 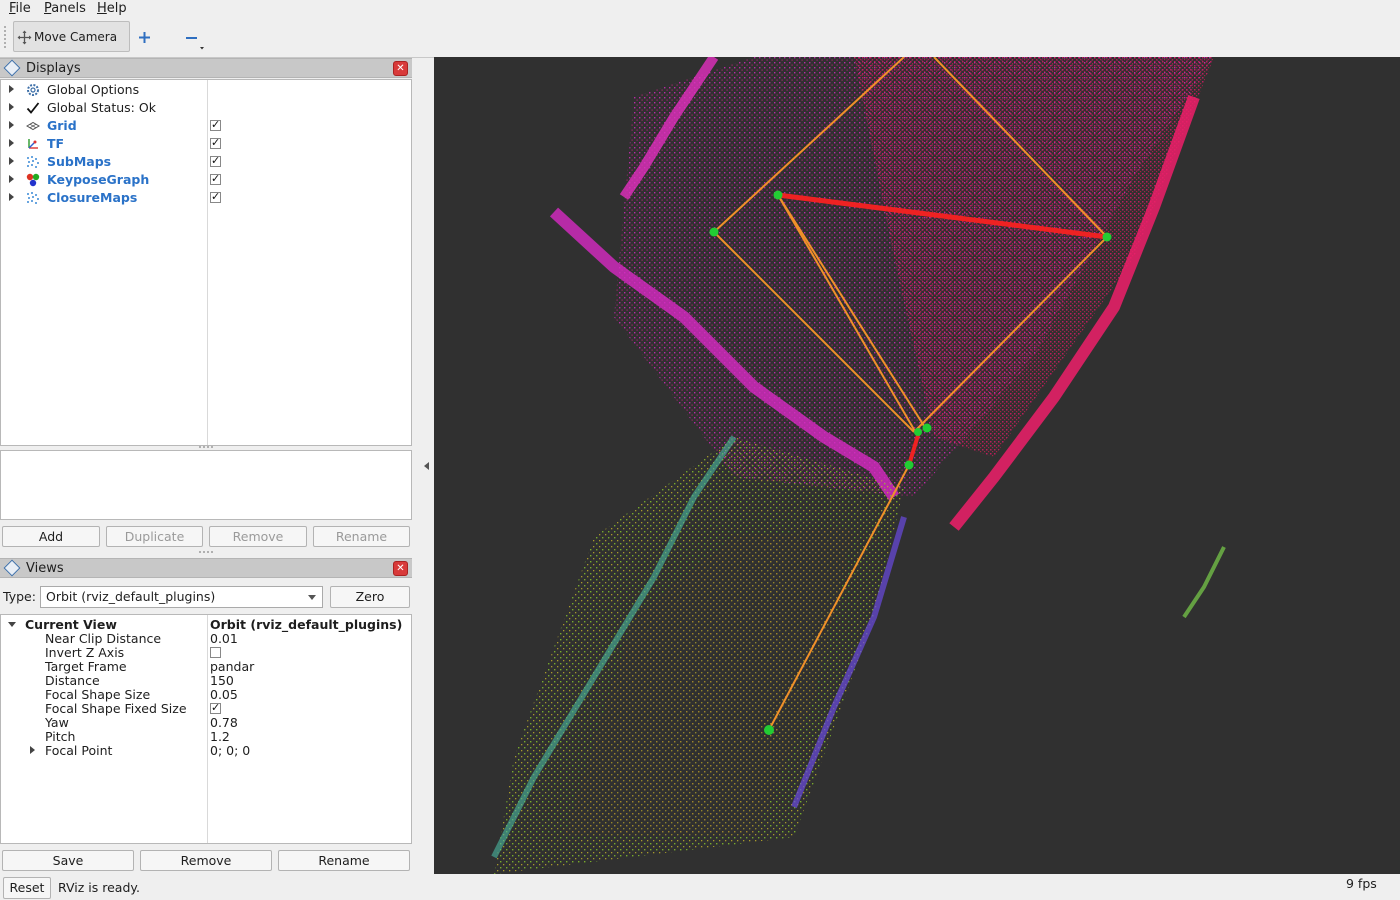 What do you see at coordinates (33, 90) in the screenshot?
I see `gear-icon` at bounding box center [33, 90].